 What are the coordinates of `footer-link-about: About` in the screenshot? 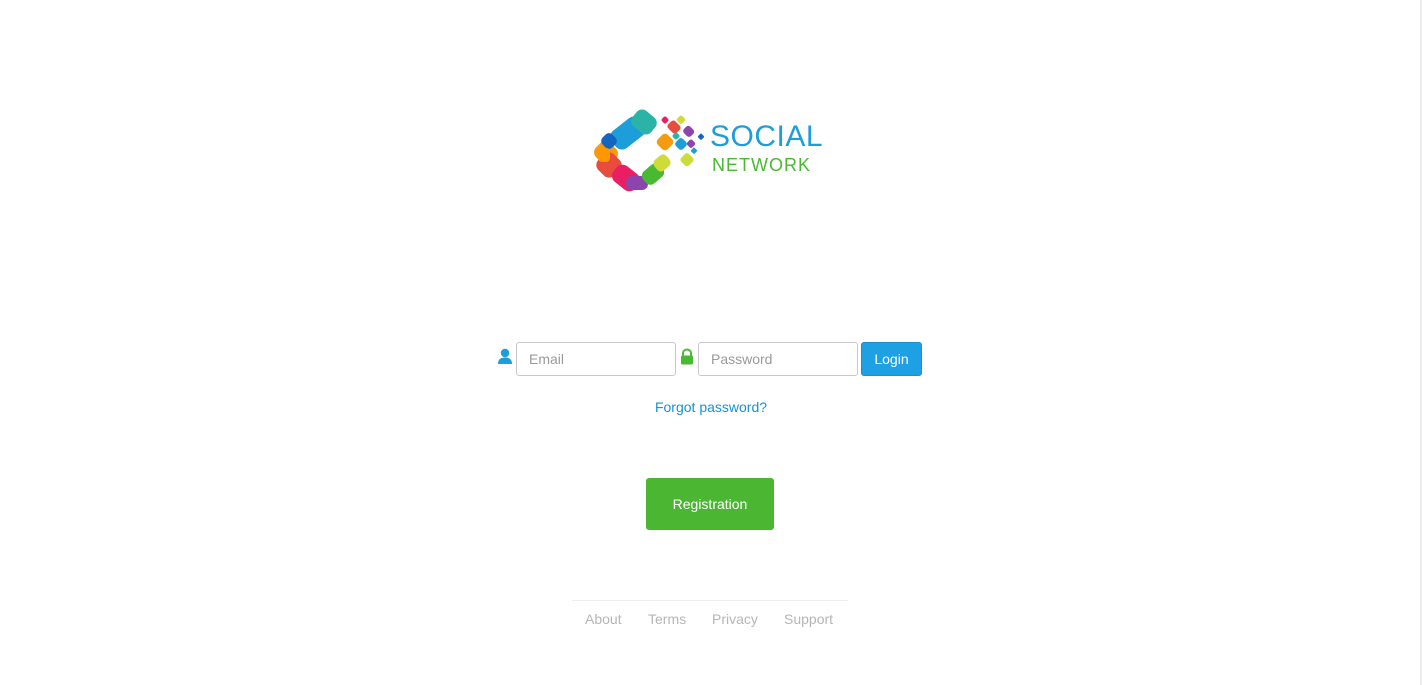 It's located at (603, 619).